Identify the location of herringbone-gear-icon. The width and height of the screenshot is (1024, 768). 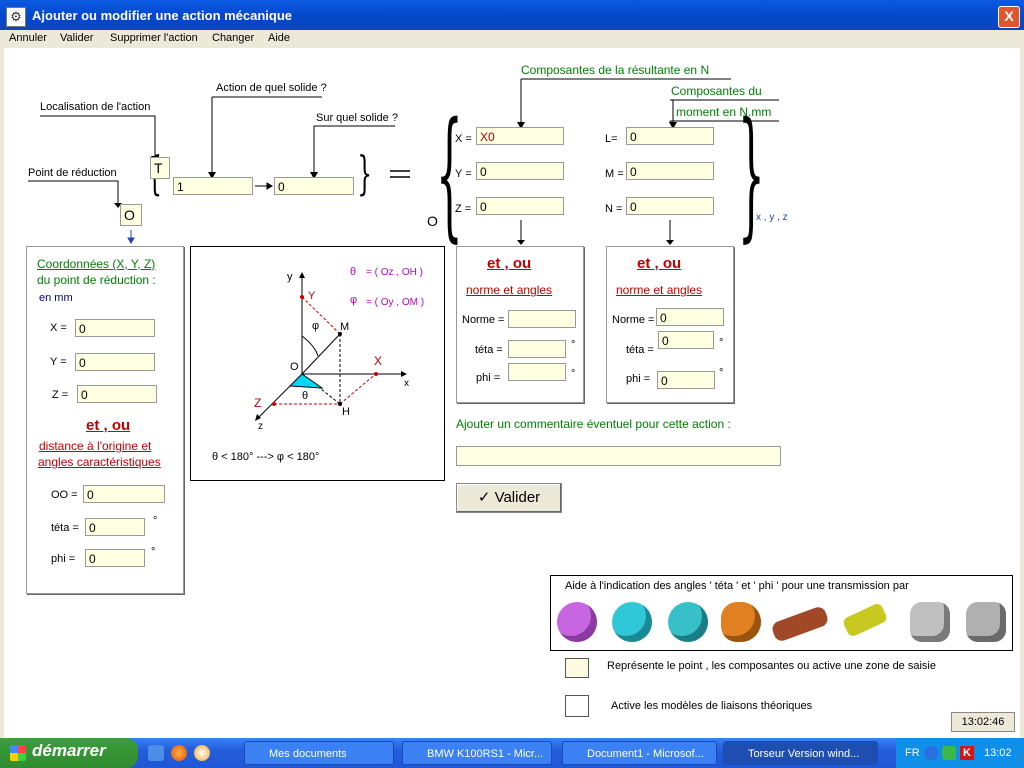
(688, 622).